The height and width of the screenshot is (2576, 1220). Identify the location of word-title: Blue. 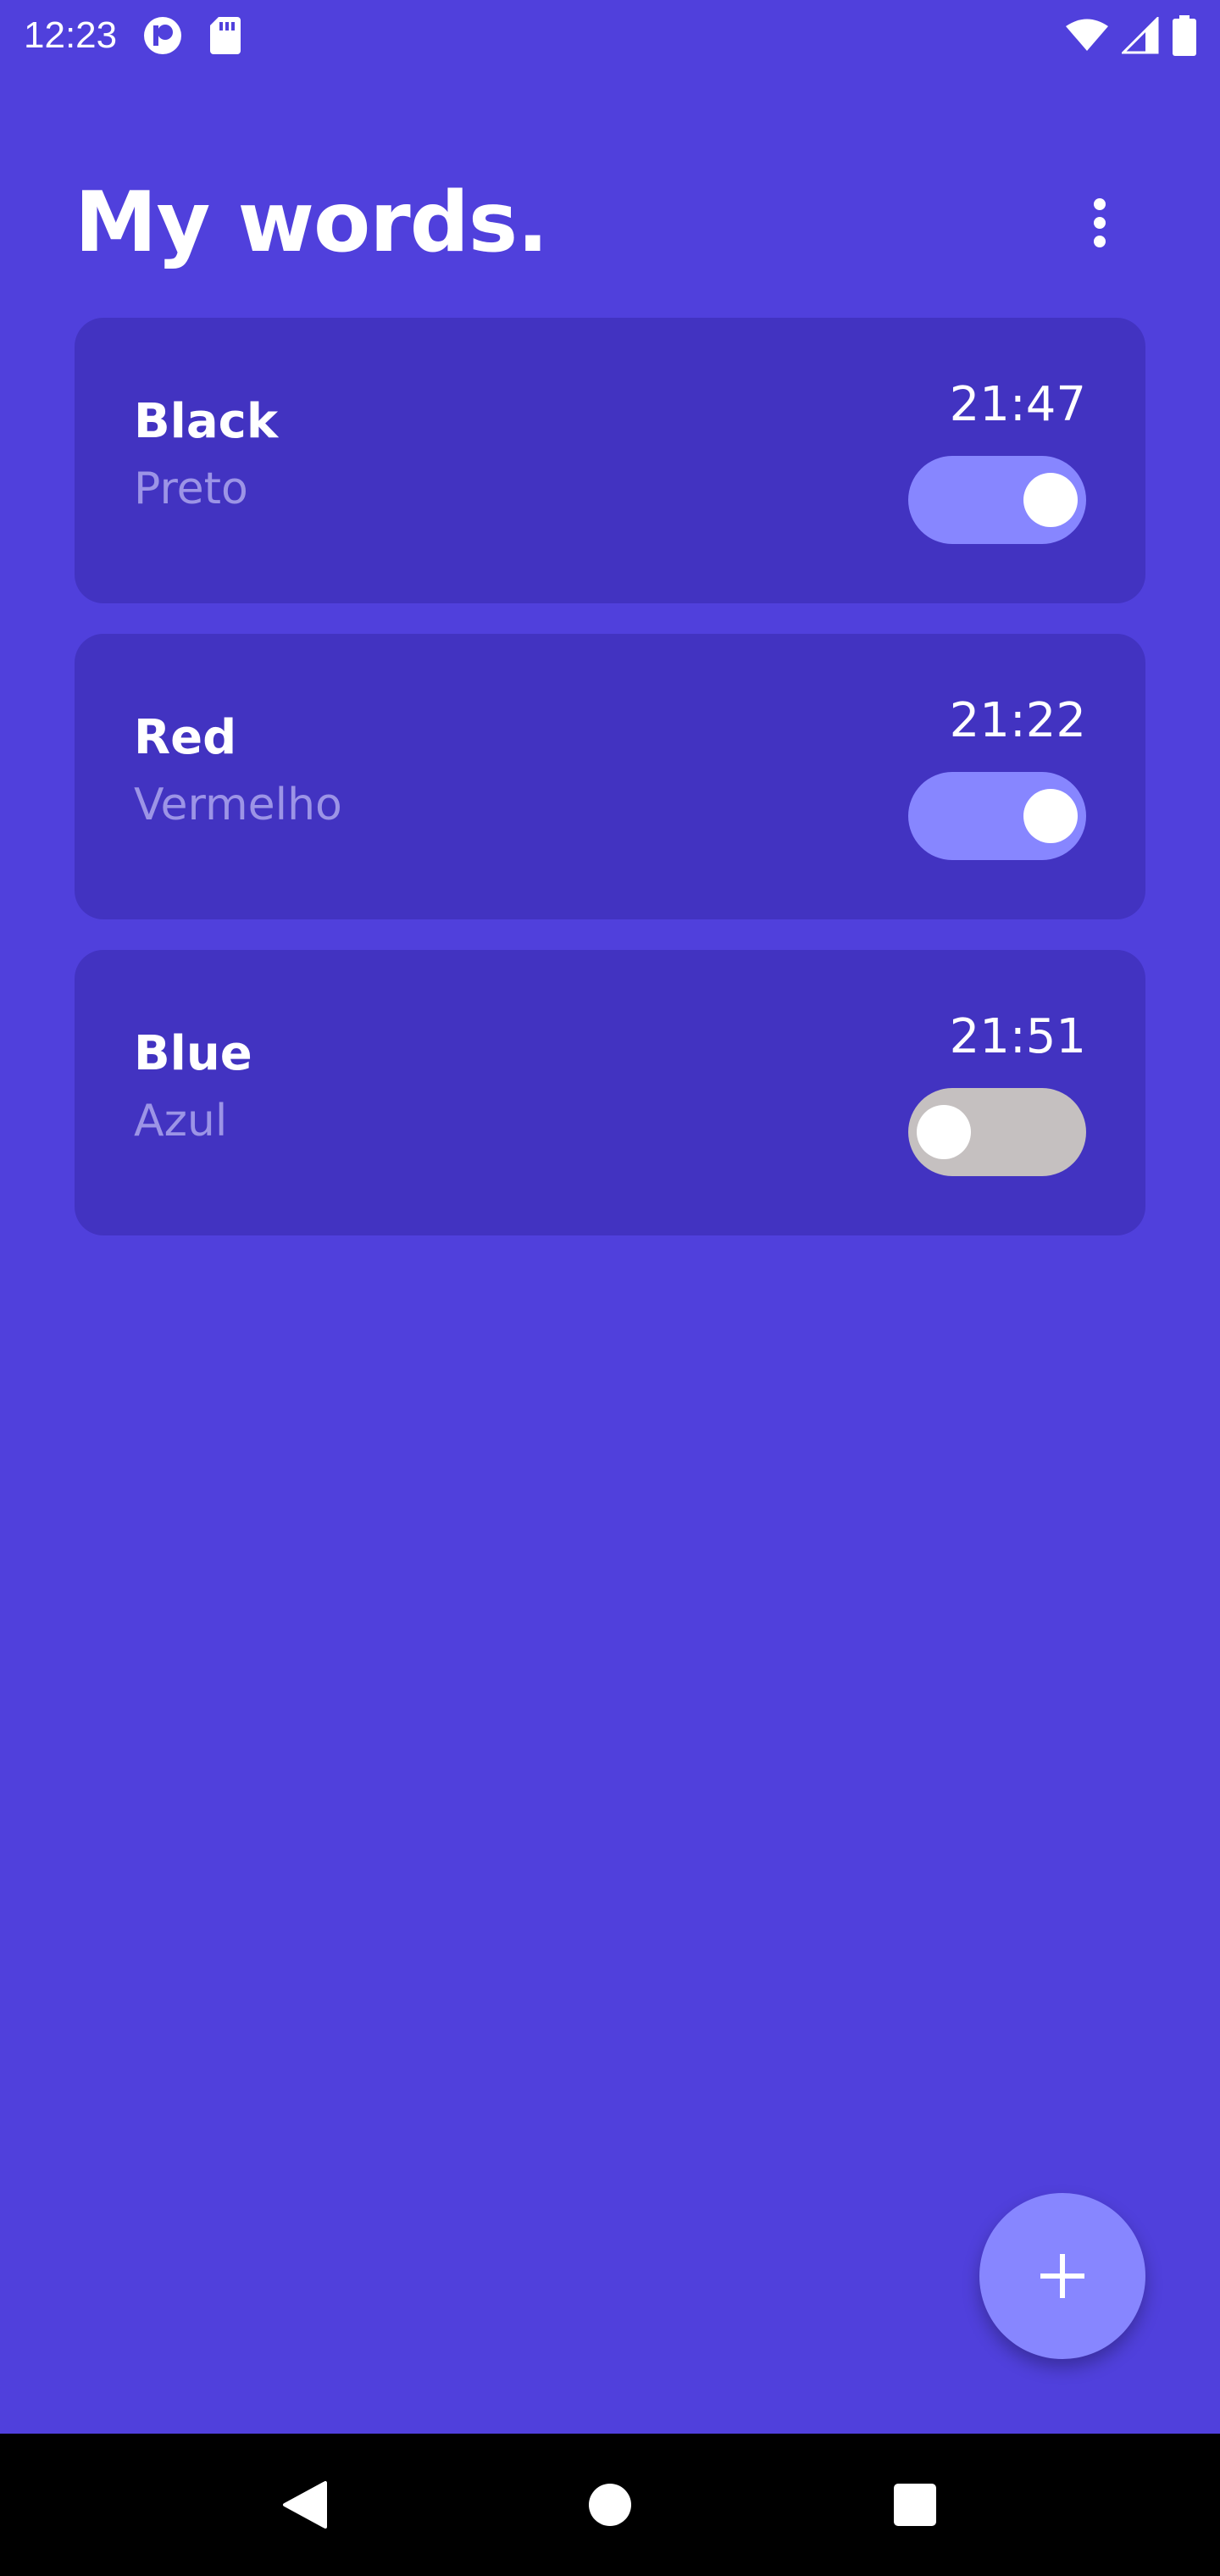
(193, 1053).